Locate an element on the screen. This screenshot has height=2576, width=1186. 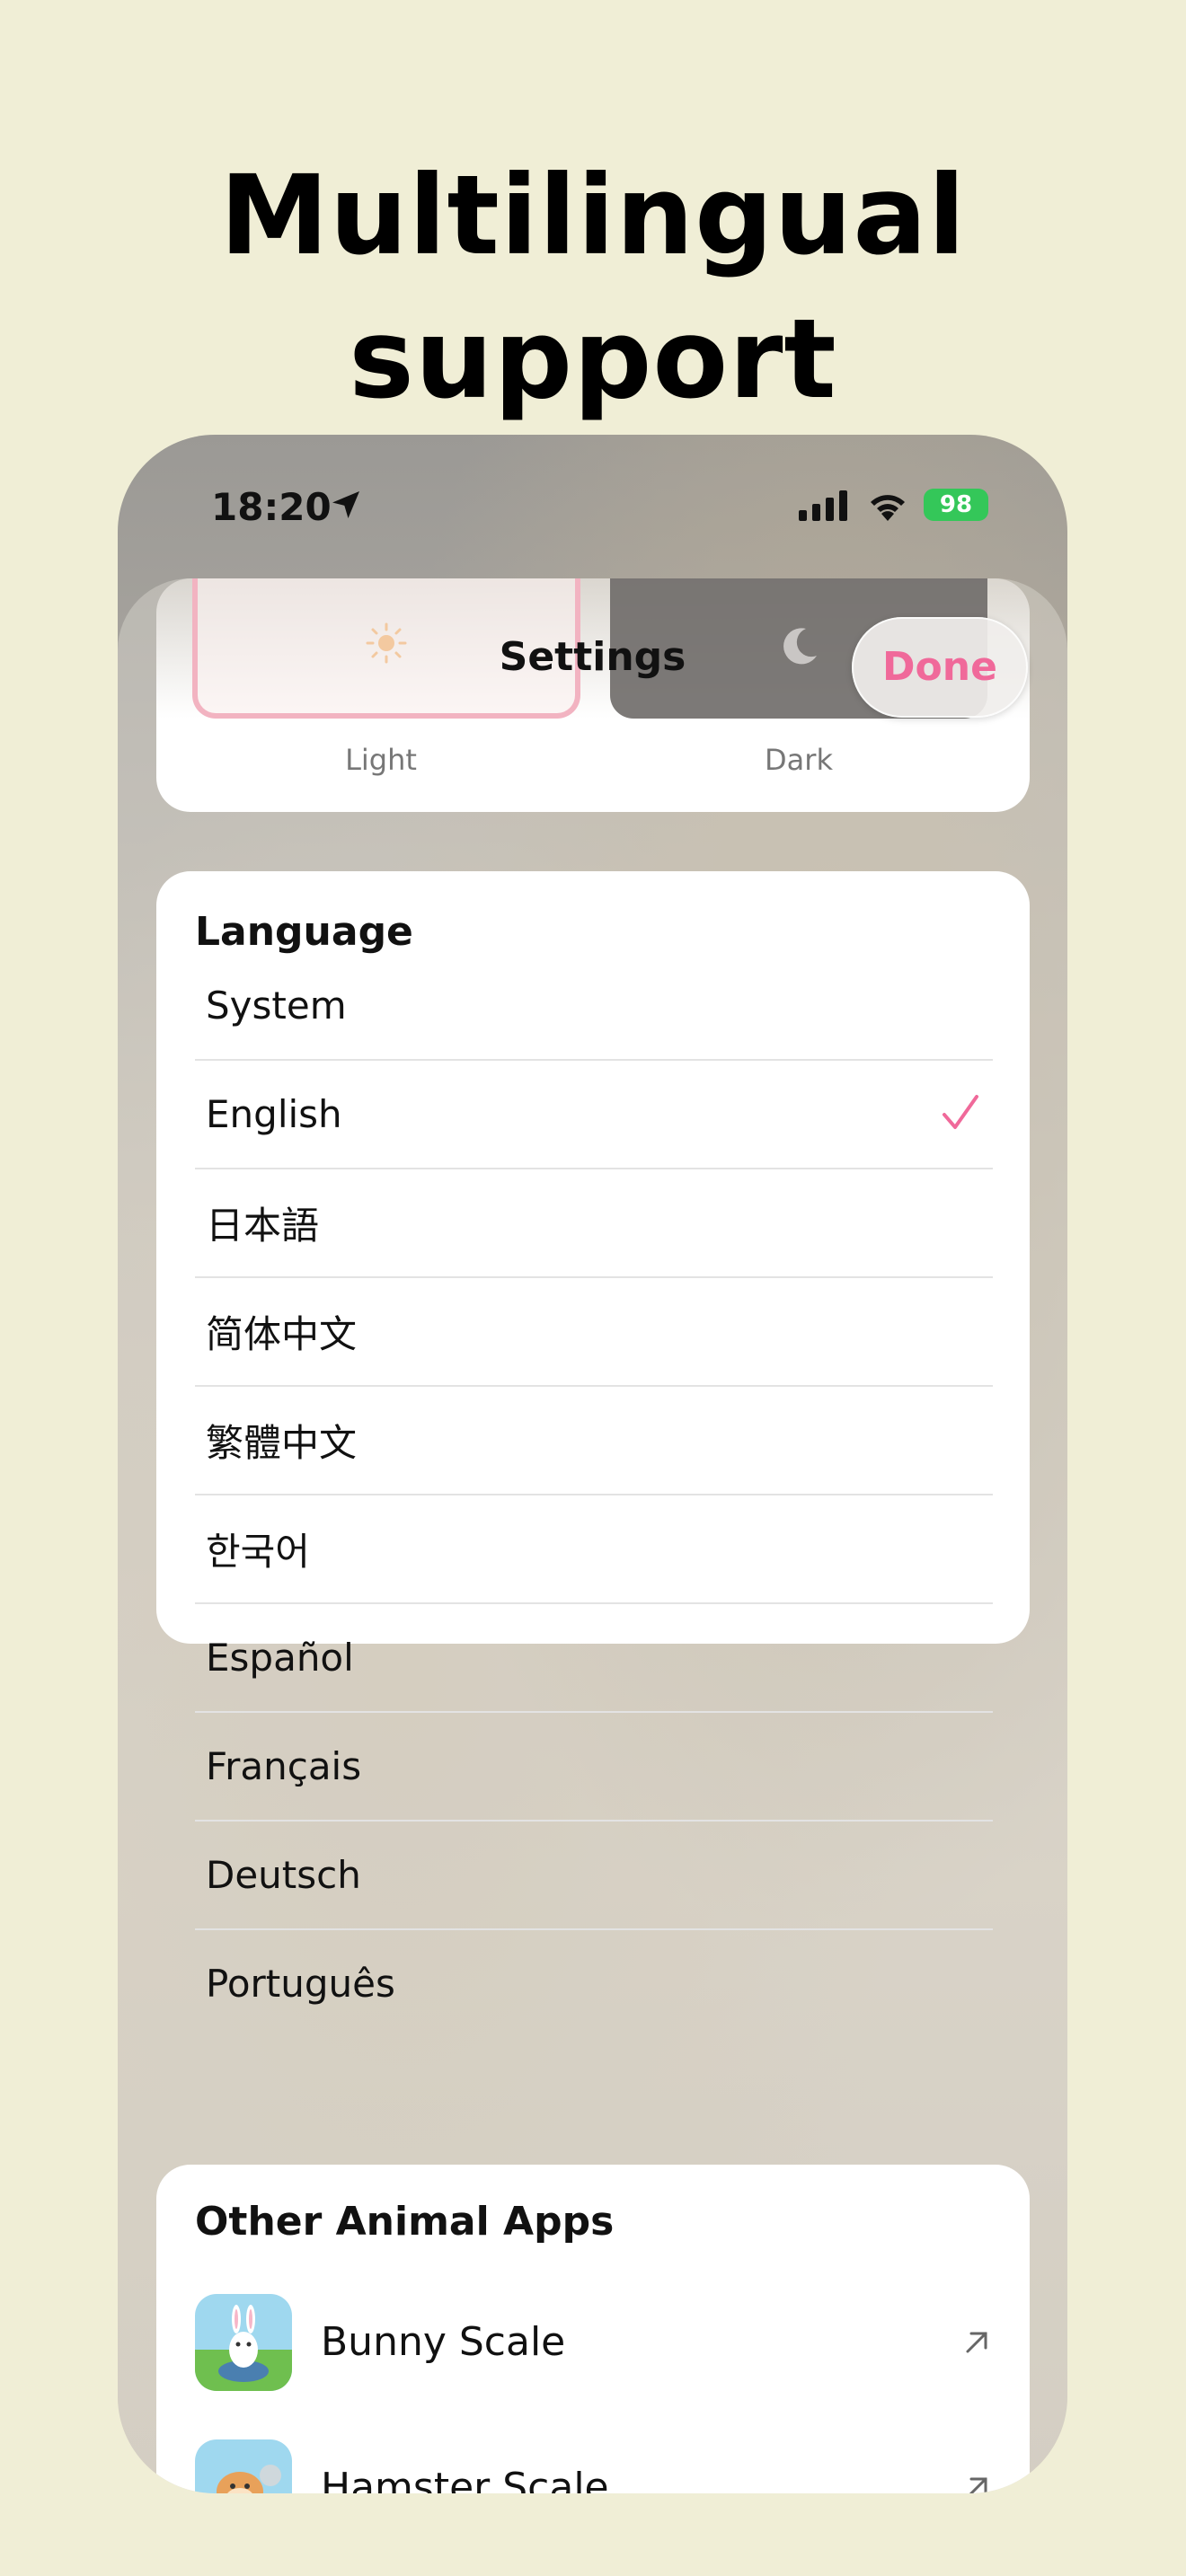
language-label: Français is located at coordinates (284, 1766).